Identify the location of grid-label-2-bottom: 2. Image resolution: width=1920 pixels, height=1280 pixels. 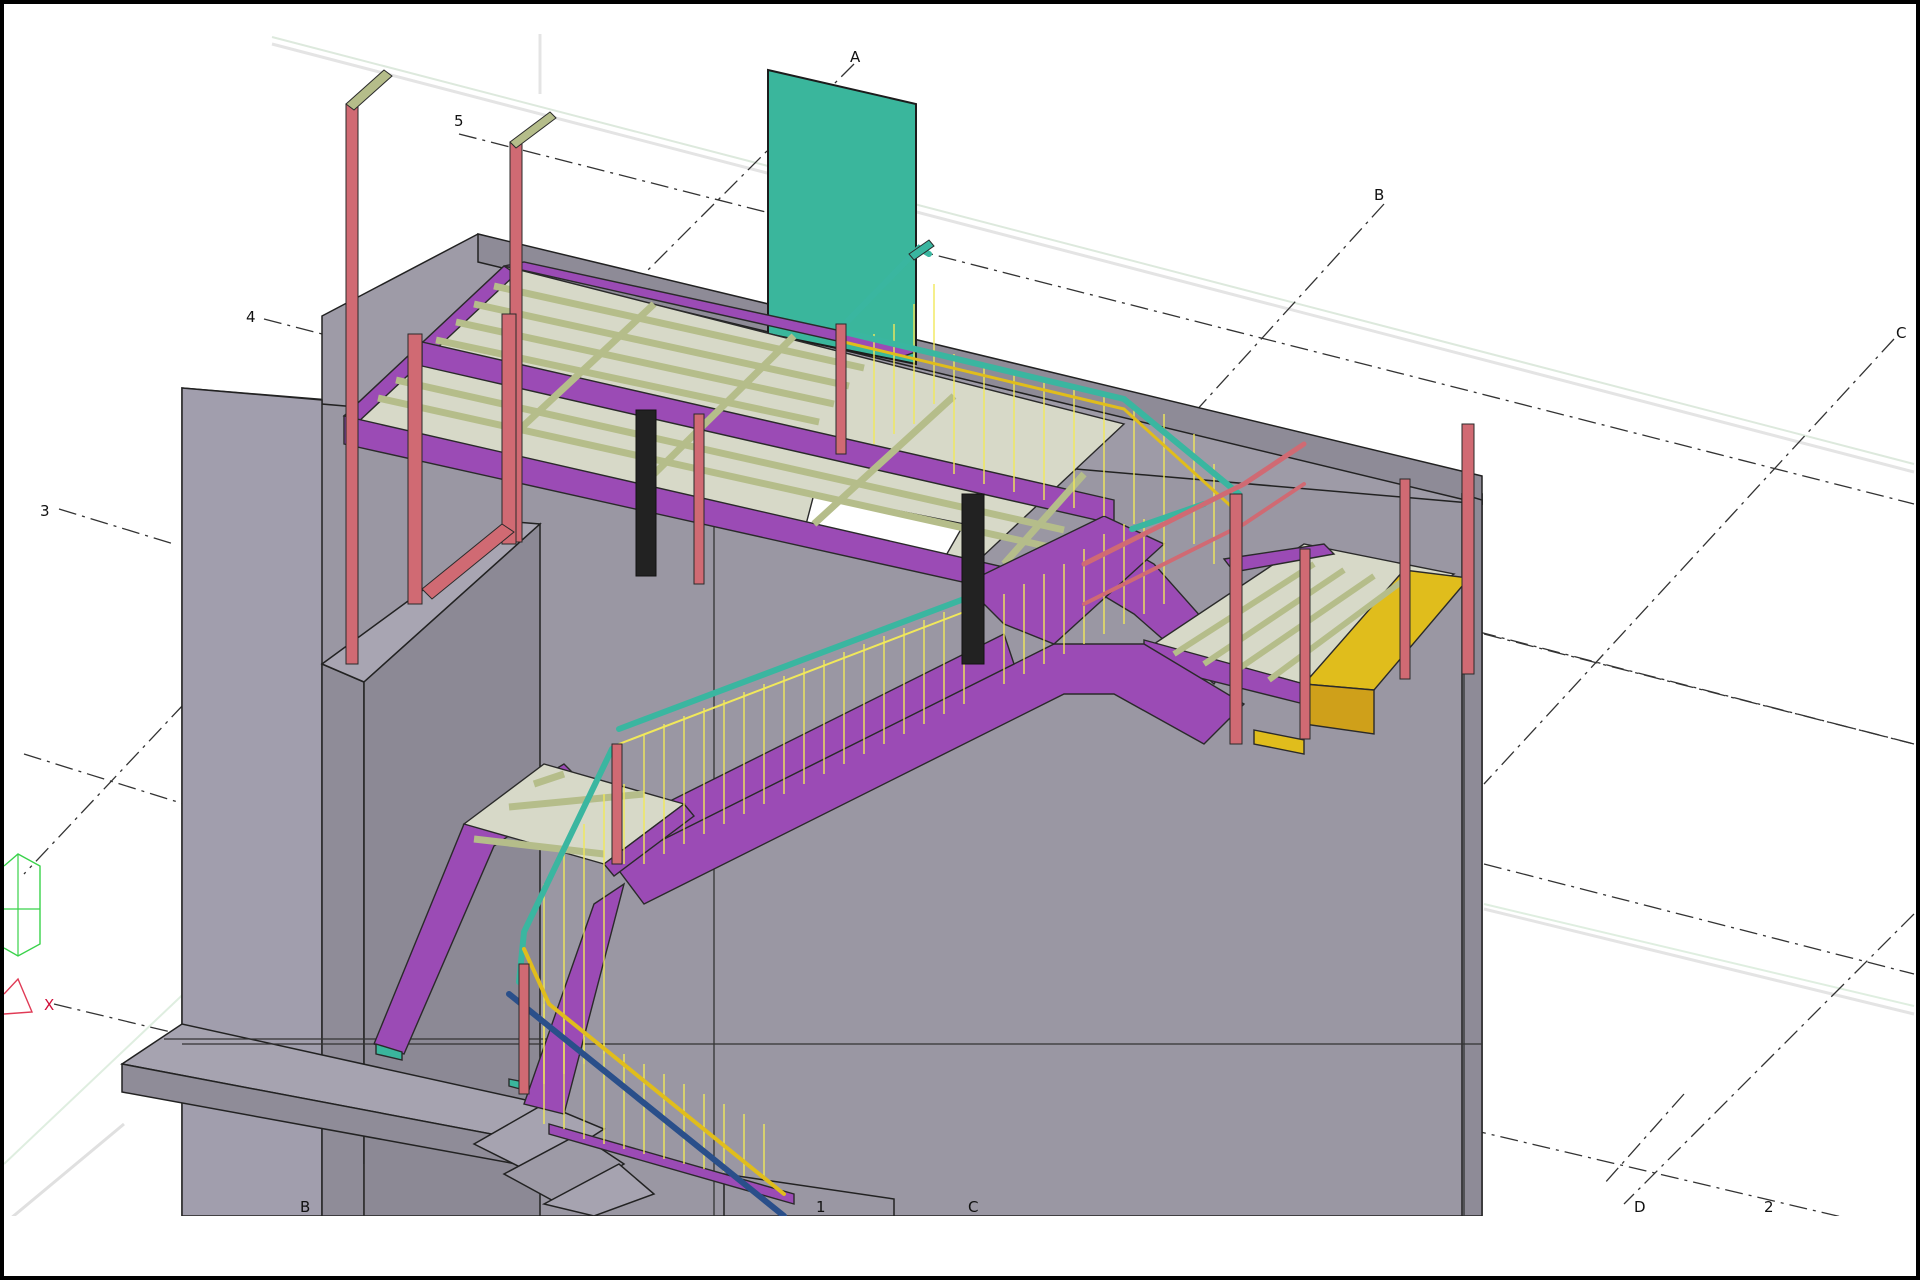
(1769, 1207).